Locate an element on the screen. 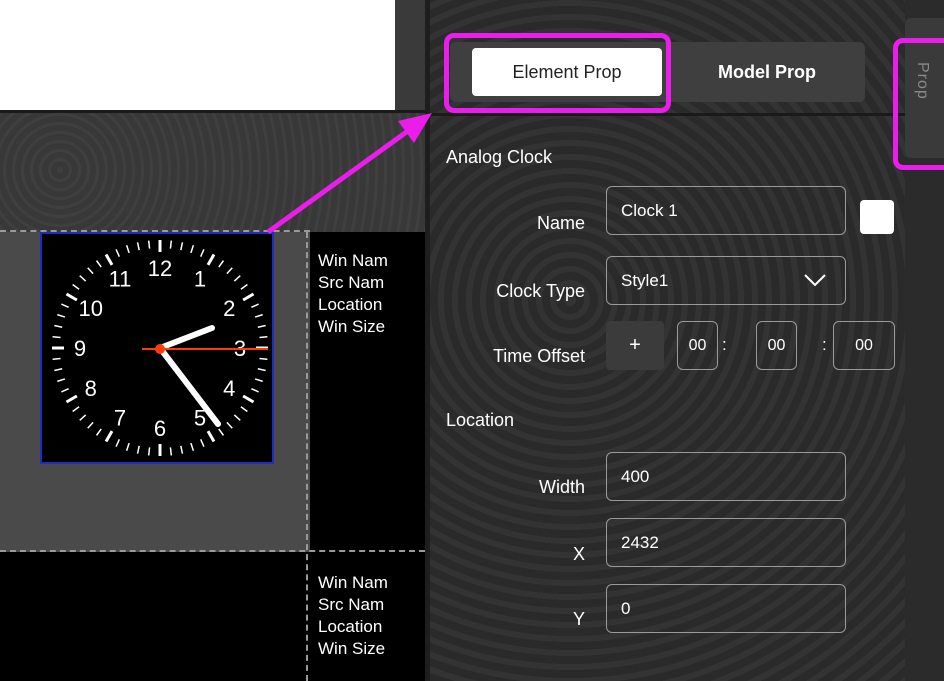  annotation-arrow is located at coordinates (349, 174).